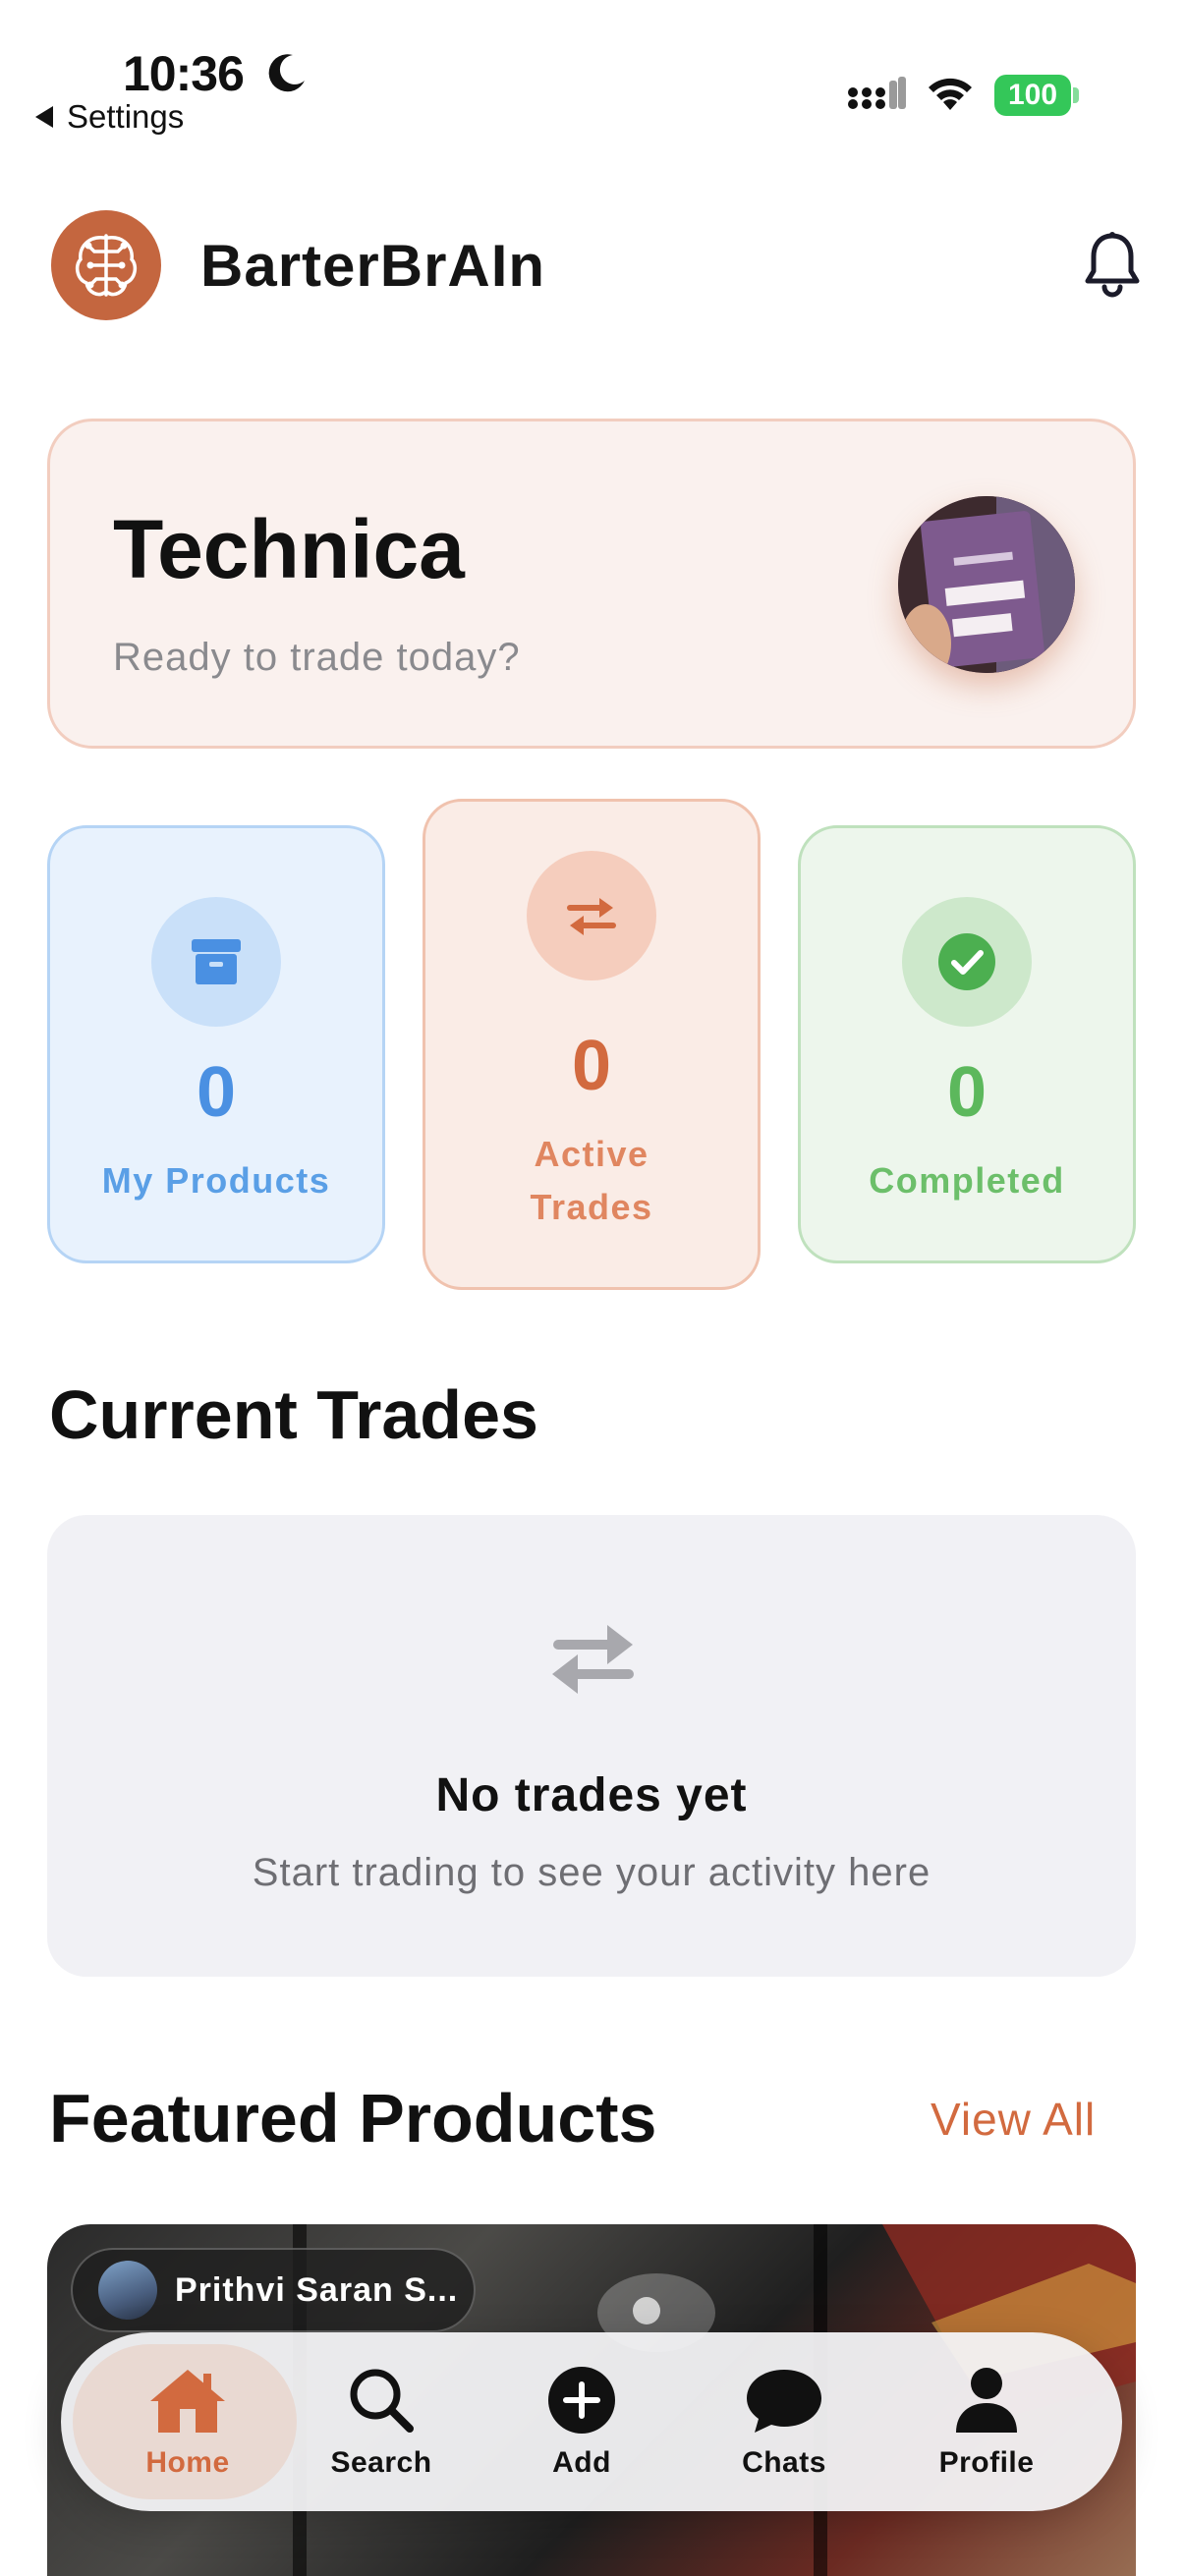 This screenshot has height=2576, width=1185. I want to click on back-arrow-icon, so click(44, 117).